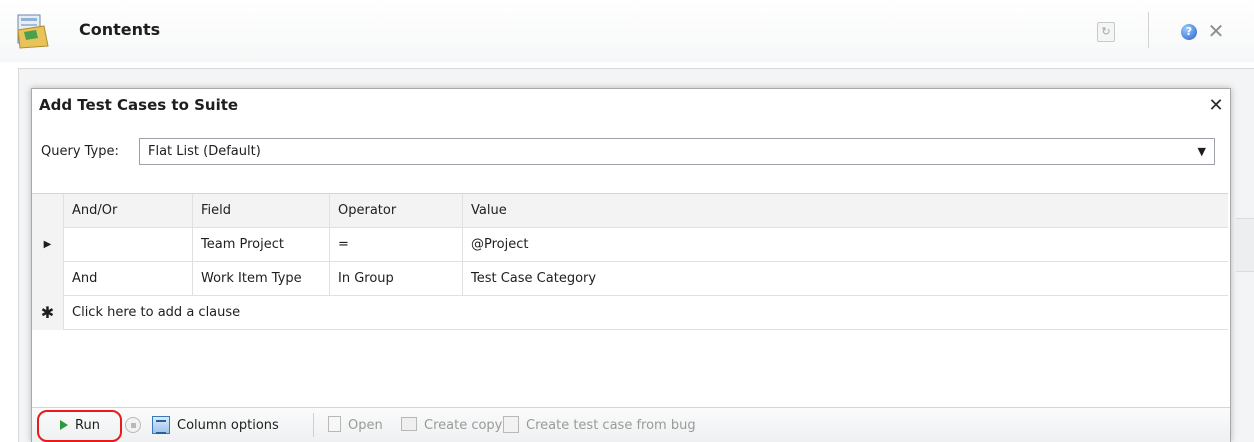  What do you see at coordinates (1216, 106) in the screenshot?
I see `dialog-close-icon: ✕` at bounding box center [1216, 106].